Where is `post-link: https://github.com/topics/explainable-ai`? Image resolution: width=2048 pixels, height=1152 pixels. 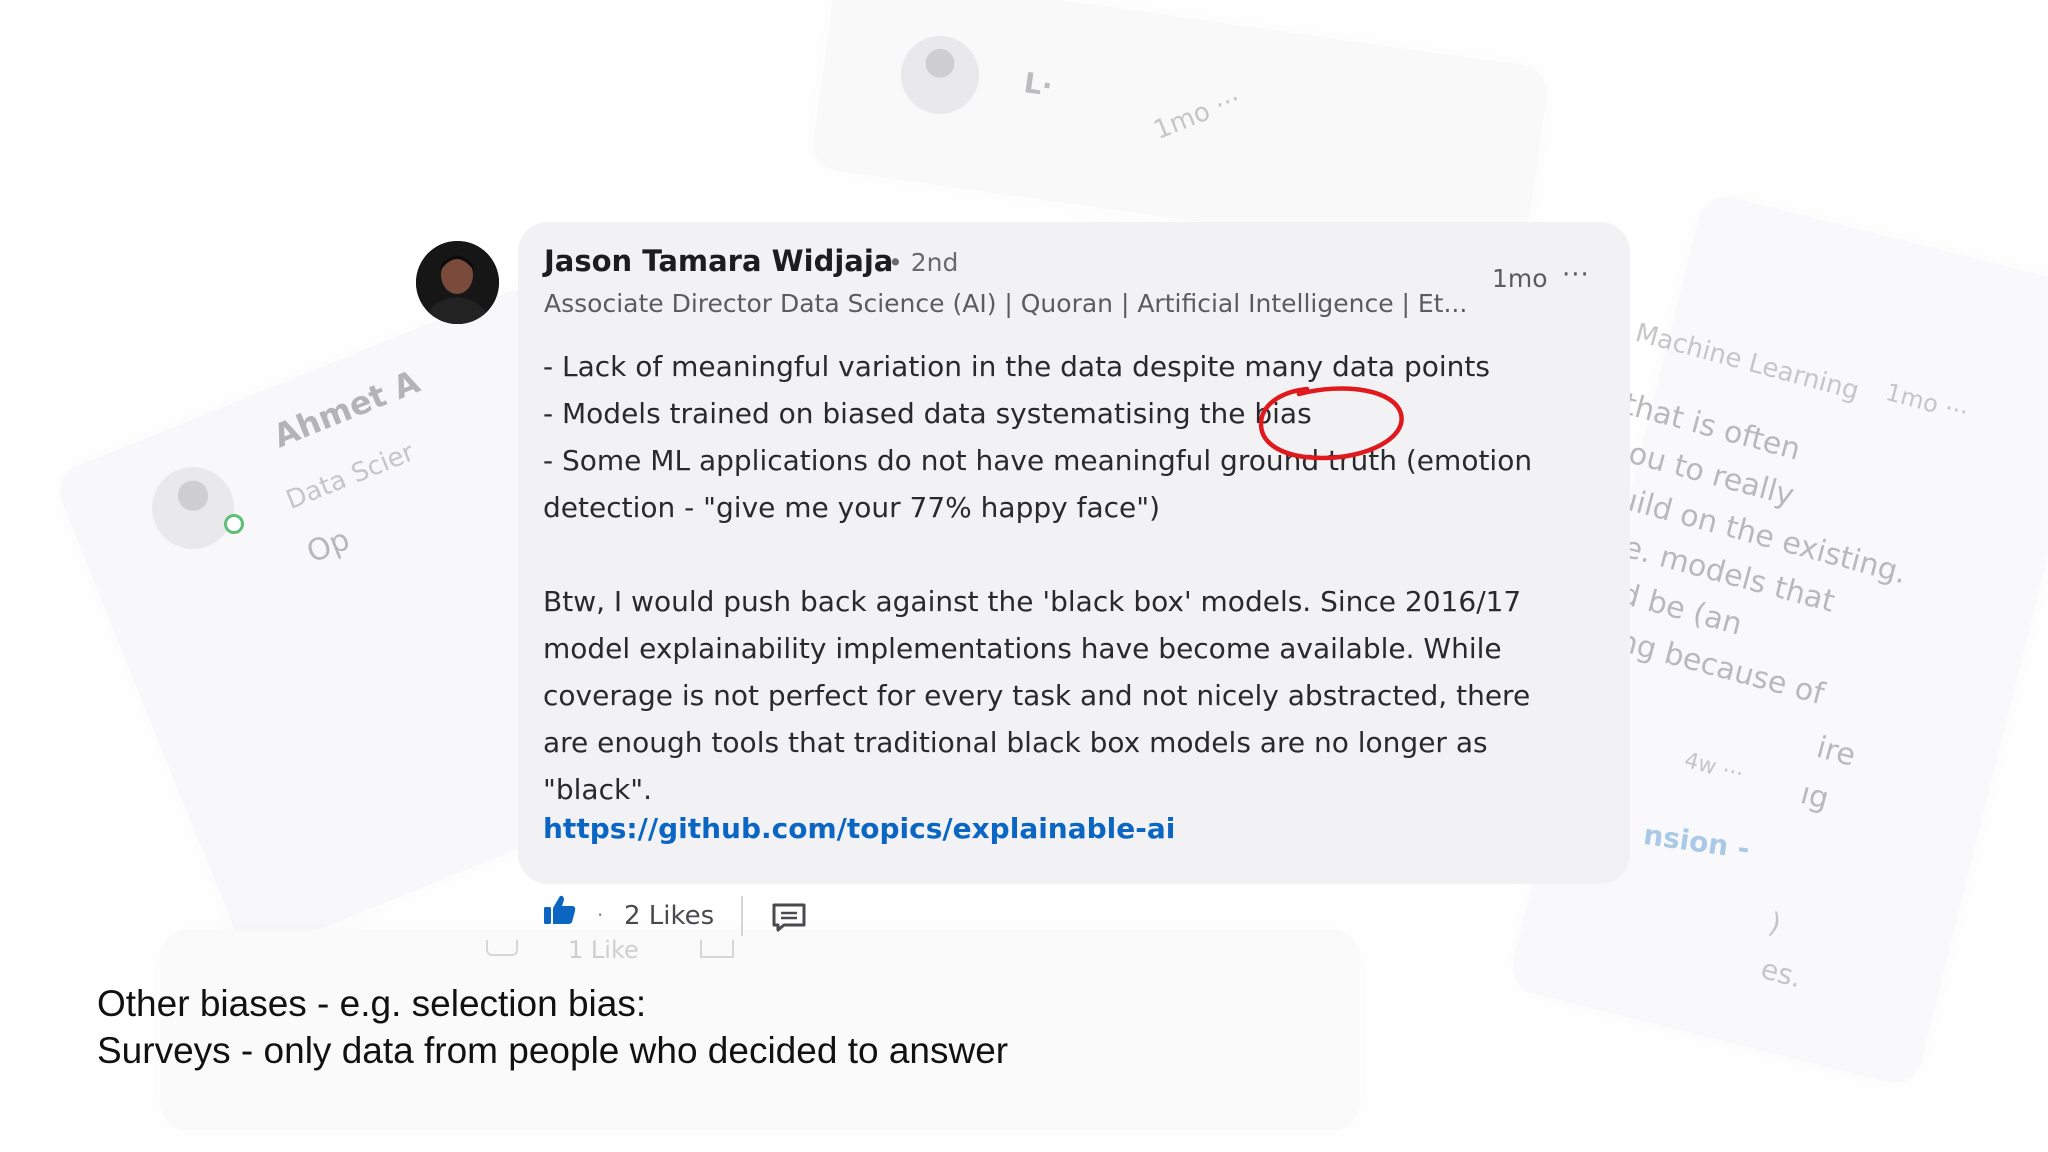
post-link: https://github.com/topics/explainable-ai is located at coordinates (859, 828).